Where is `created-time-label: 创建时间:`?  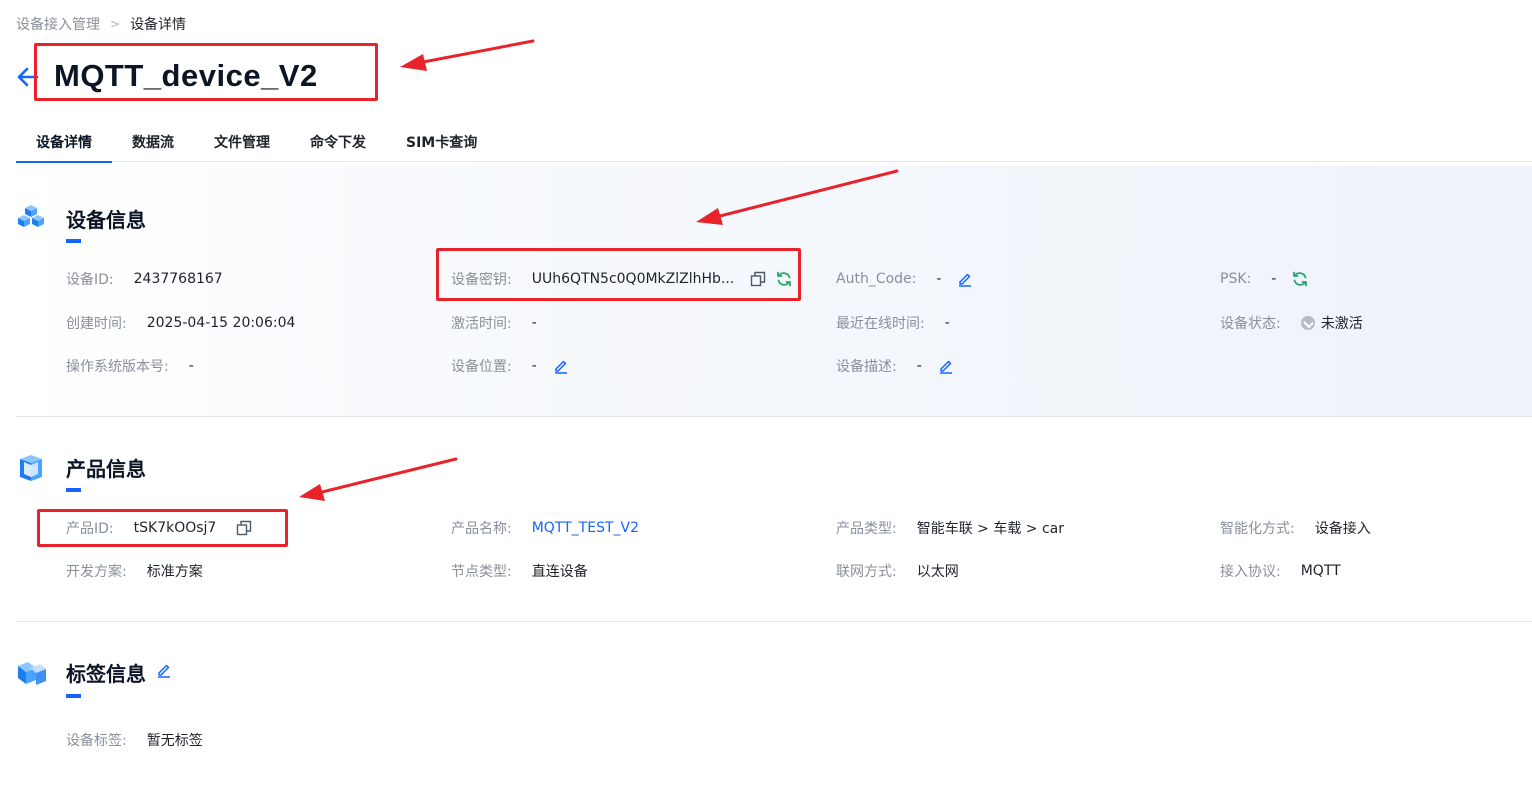 created-time-label: 创建时间: is located at coordinates (96, 324).